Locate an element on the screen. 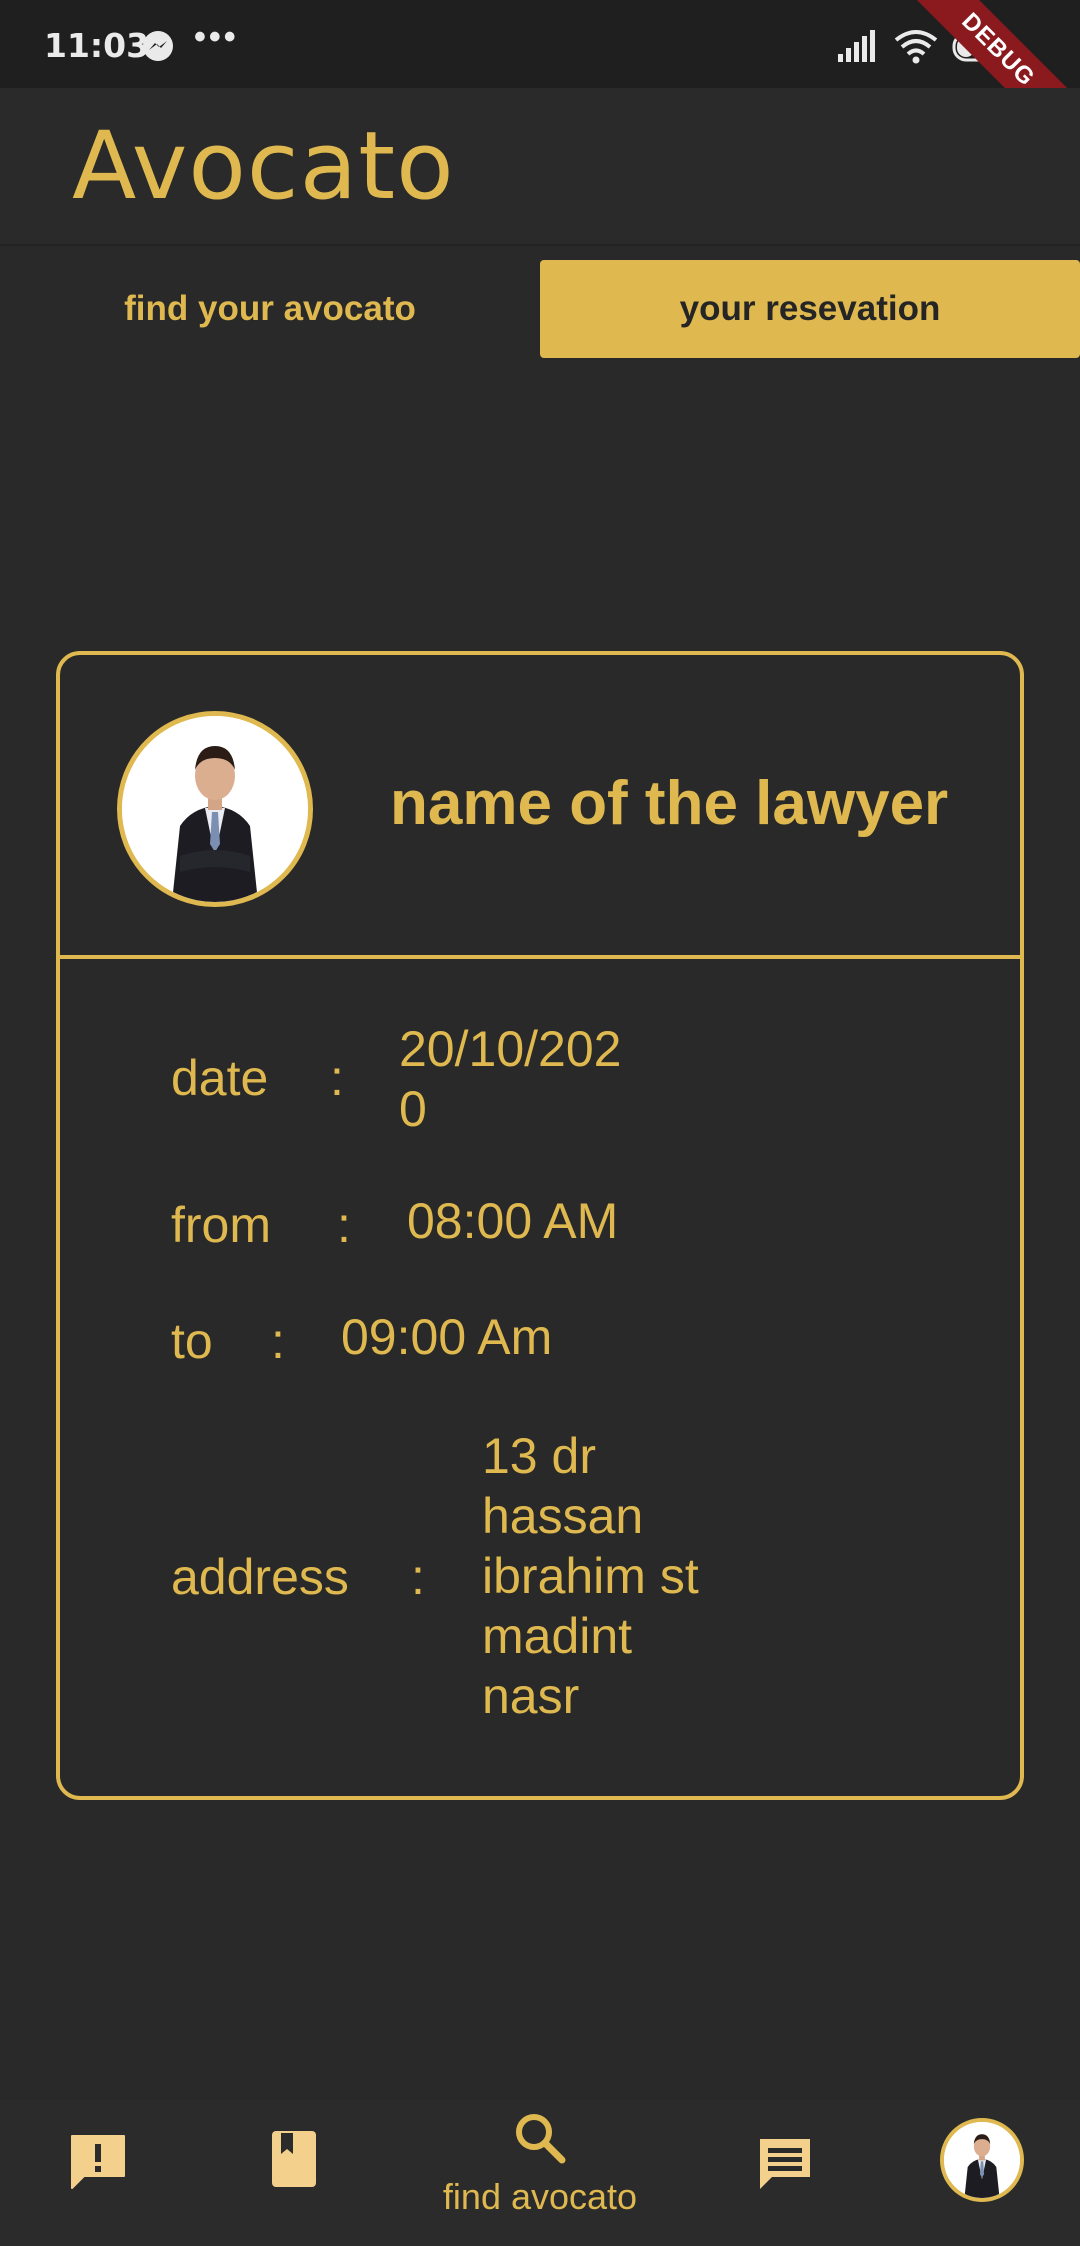 Image resolution: width=1080 pixels, height=2246 pixels. nav-report-button is located at coordinates (98, 2161).